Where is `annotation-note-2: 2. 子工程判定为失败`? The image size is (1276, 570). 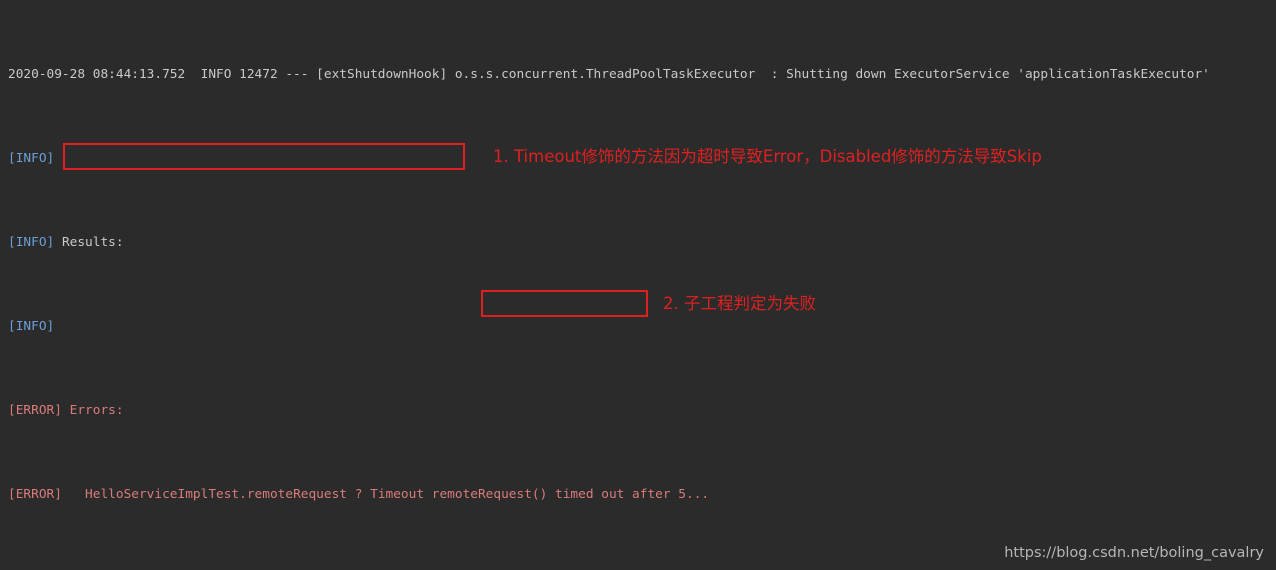
annotation-note-2: 2. 子工程判定为失败 is located at coordinates (739, 303).